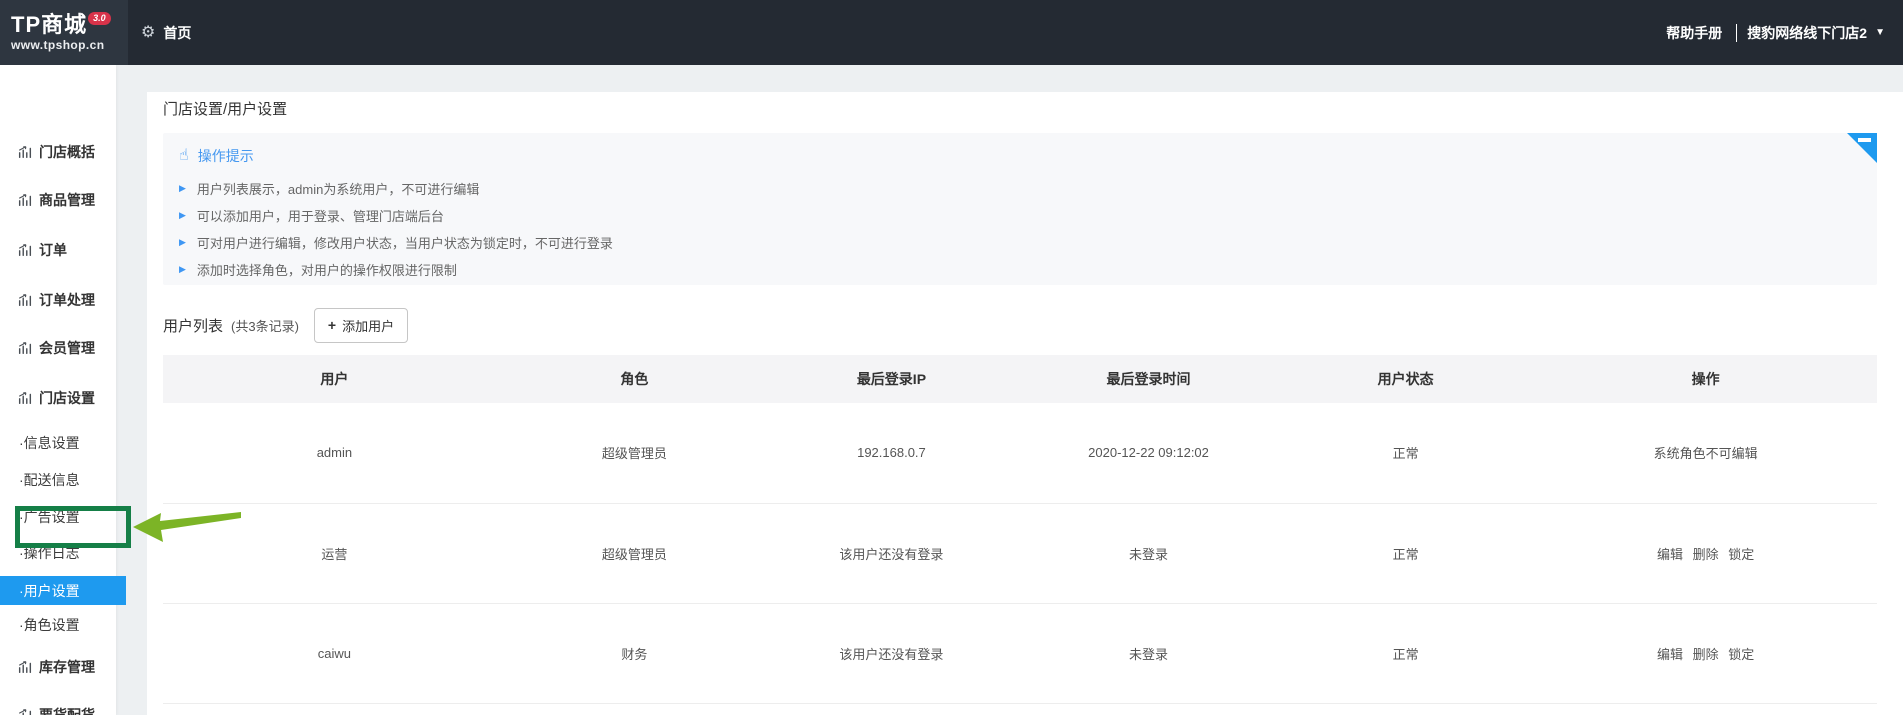 This screenshot has height=715, width=1903. What do you see at coordinates (67, 667) in the screenshot?
I see `sidebar-item-label: 库存管理` at bounding box center [67, 667].